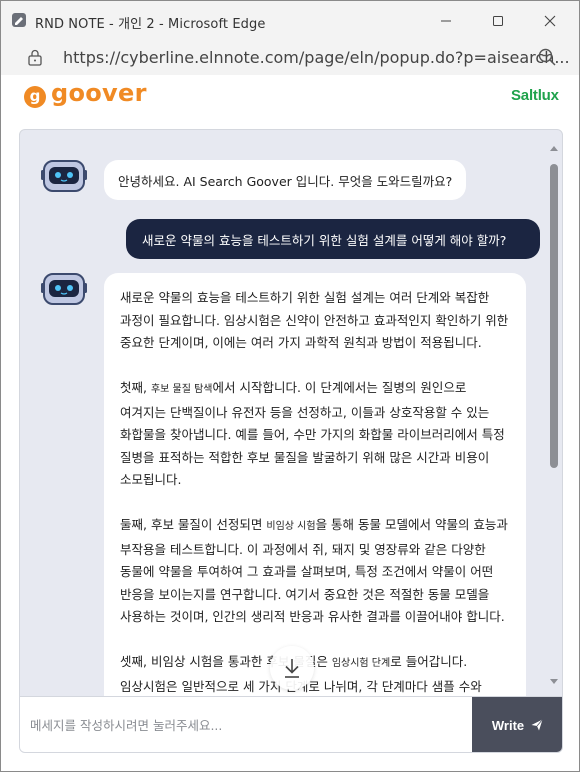 This screenshot has width=580, height=772. I want to click on zoom-out-icon, so click(547, 57).